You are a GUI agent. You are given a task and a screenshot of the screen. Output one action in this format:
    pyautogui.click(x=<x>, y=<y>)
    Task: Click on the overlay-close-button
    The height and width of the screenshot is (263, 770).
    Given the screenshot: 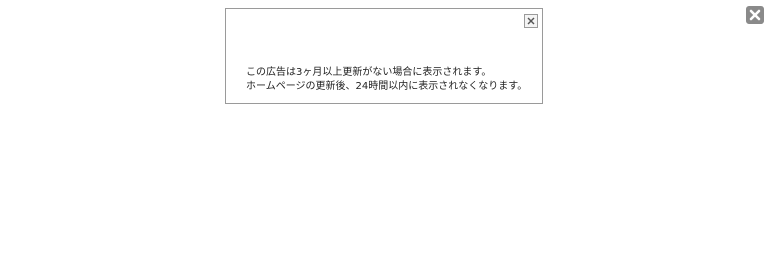 What is the action you would take?
    pyautogui.click(x=755, y=15)
    